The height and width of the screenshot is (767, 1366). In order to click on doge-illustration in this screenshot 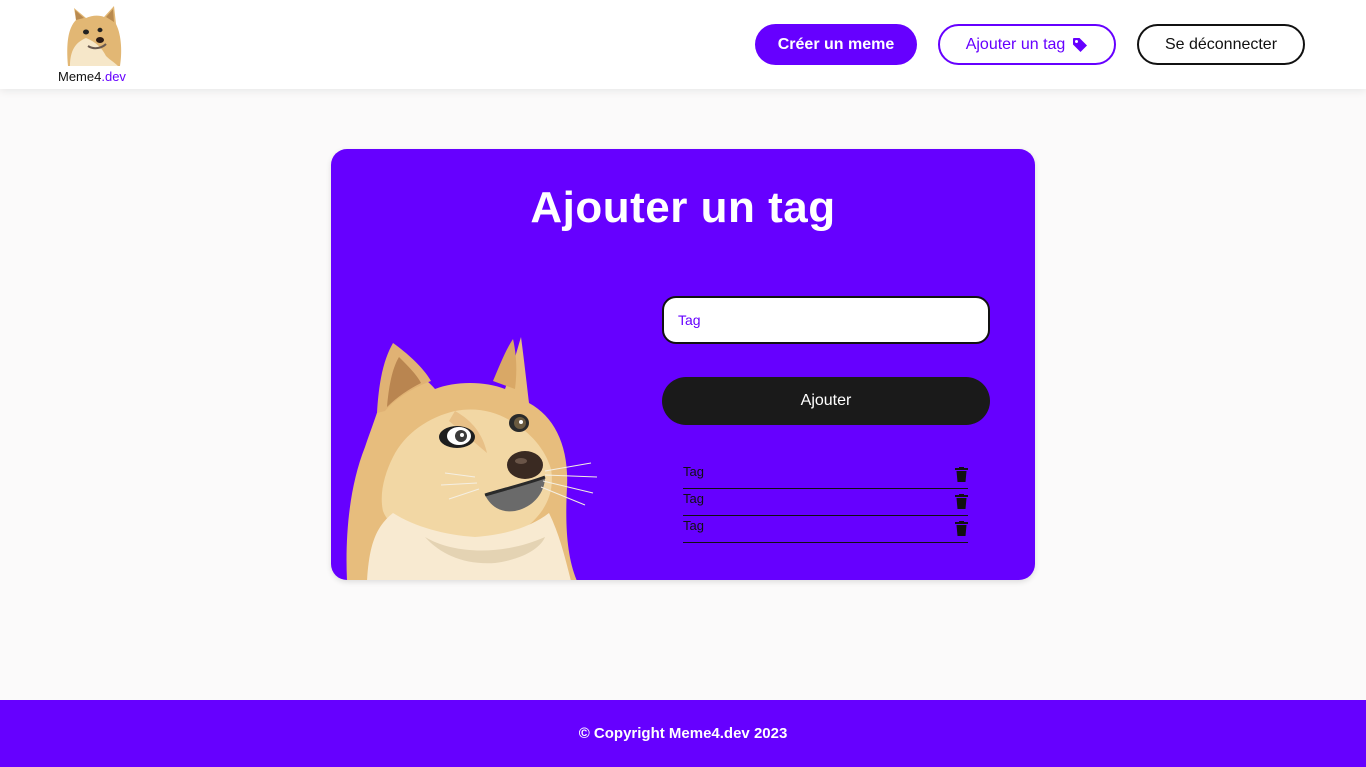, I will do `click(472, 458)`.